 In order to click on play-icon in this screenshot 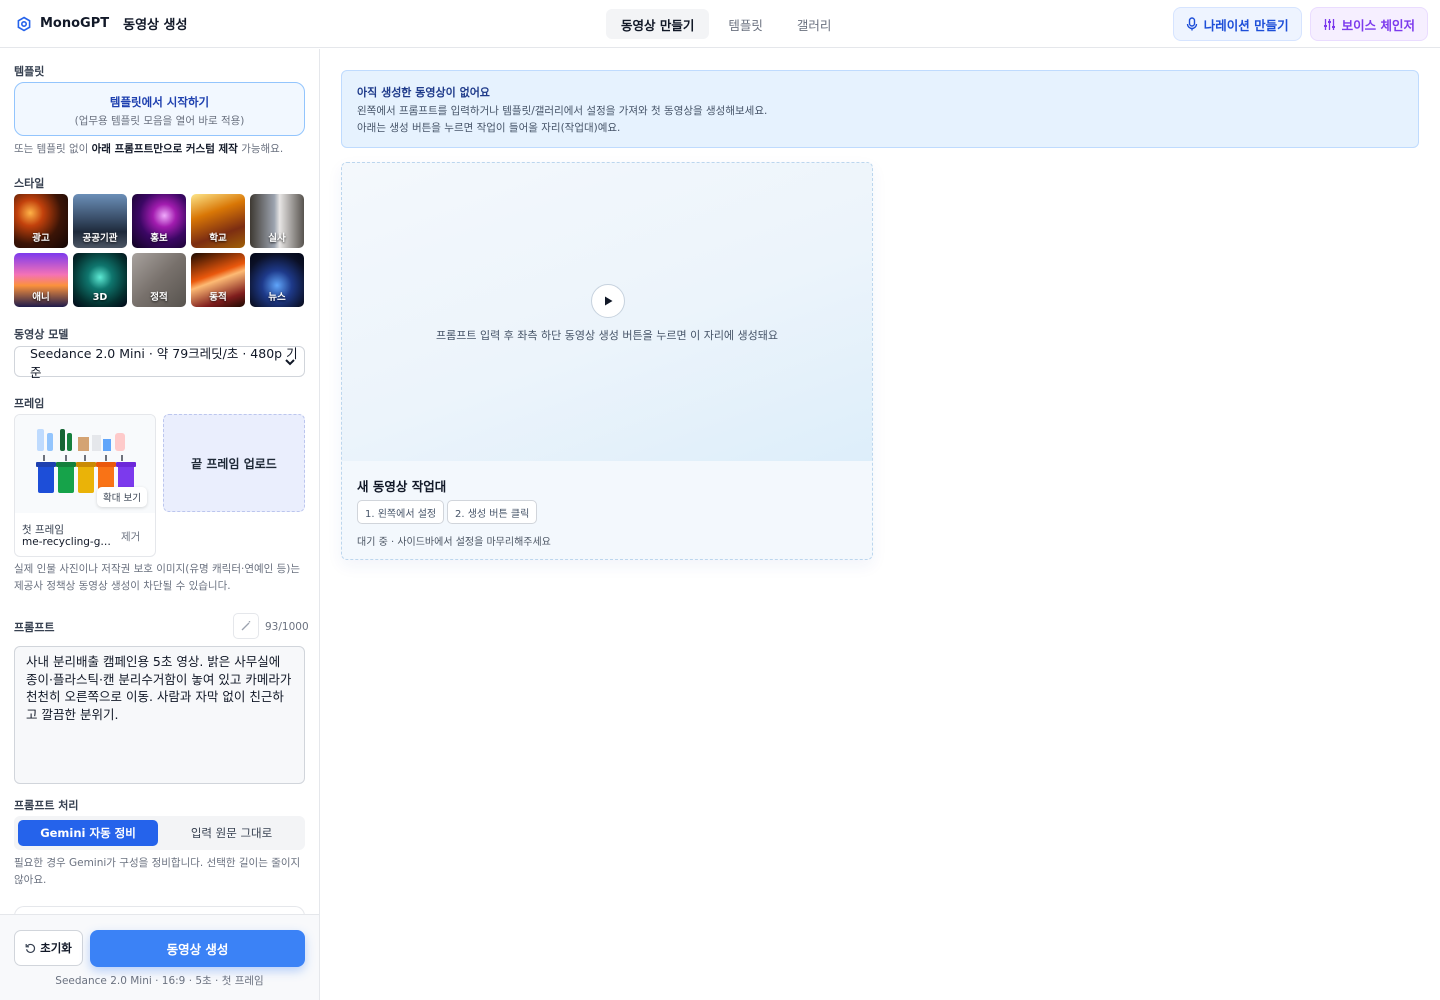, I will do `click(609, 301)`.